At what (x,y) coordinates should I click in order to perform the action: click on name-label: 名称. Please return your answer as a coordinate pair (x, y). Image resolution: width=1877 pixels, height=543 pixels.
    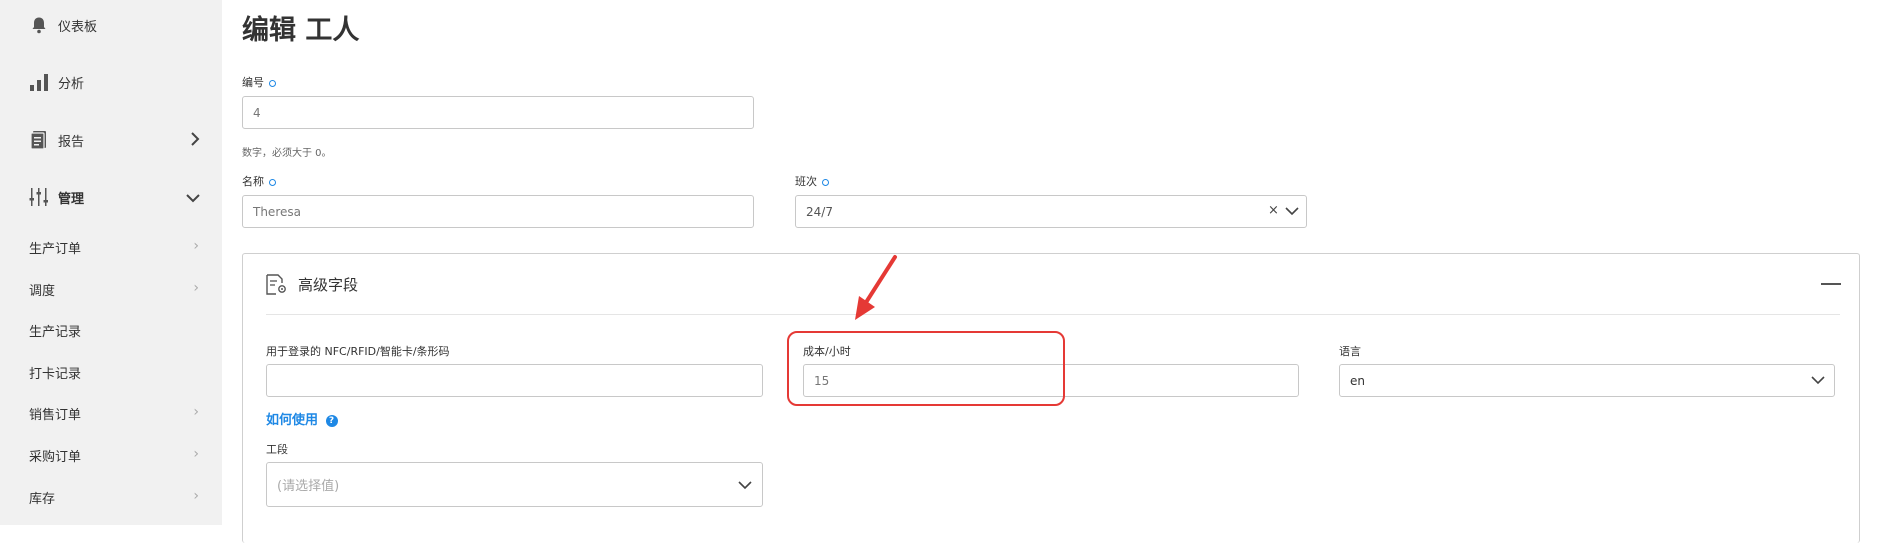
    Looking at the image, I should click on (259, 181).